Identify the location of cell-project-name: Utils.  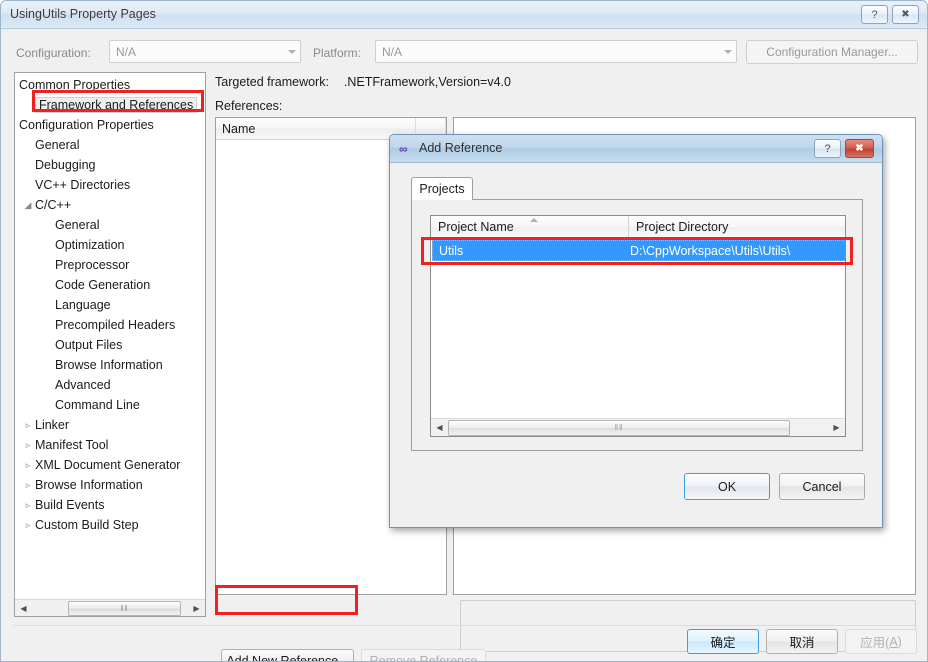
(451, 250).